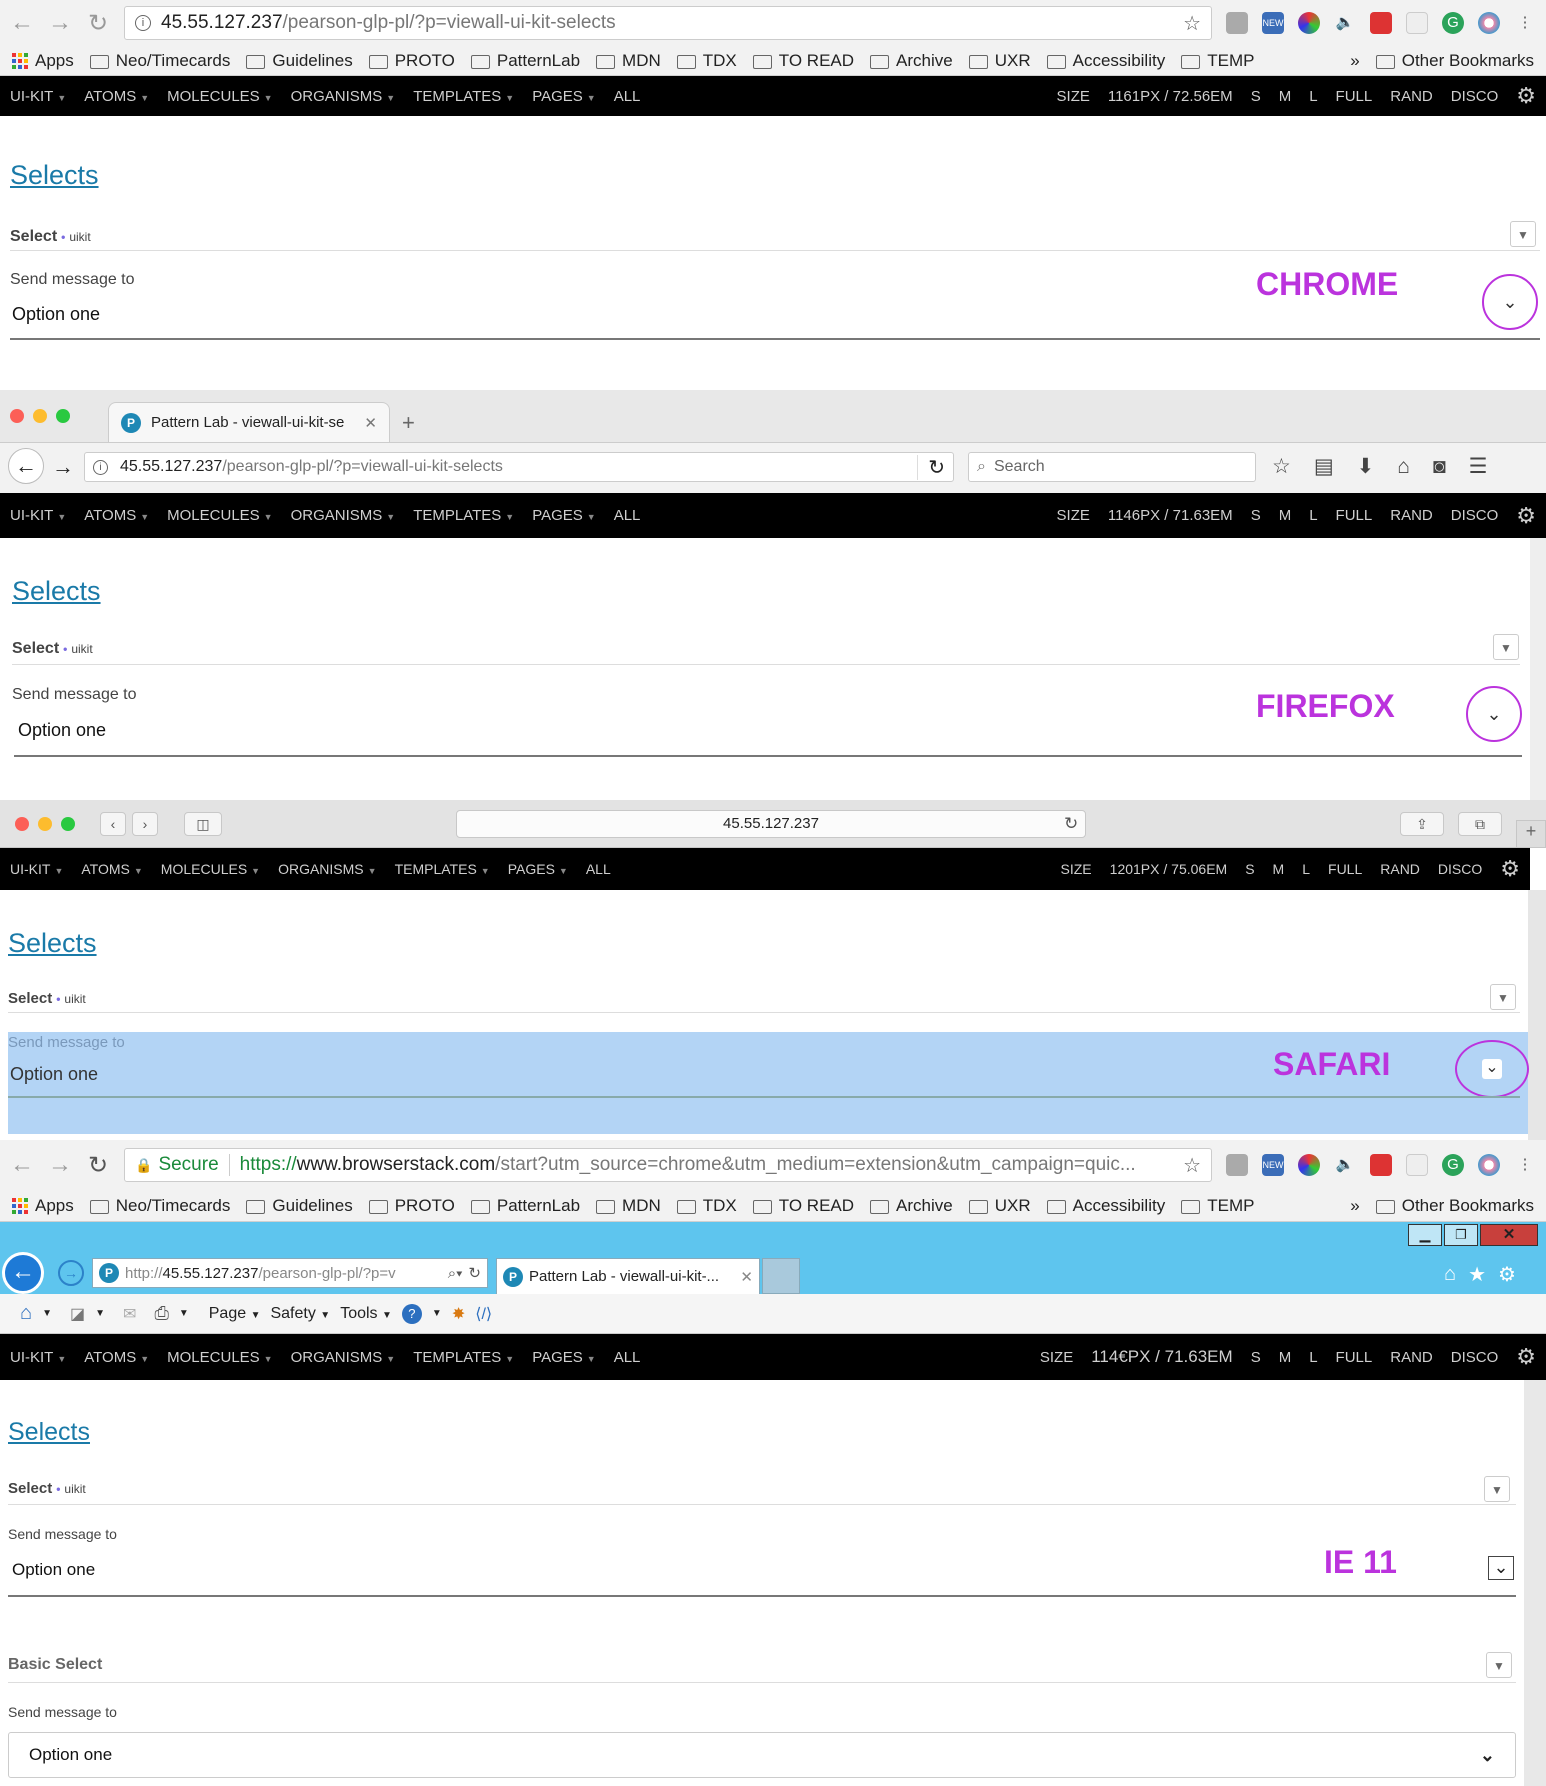 Image resolution: width=1546 pixels, height=1786 pixels. What do you see at coordinates (343, 1357) in the screenshot?
I see `nav-organisms: ORGANISMS ▼` at bounding box center [343, 1357].